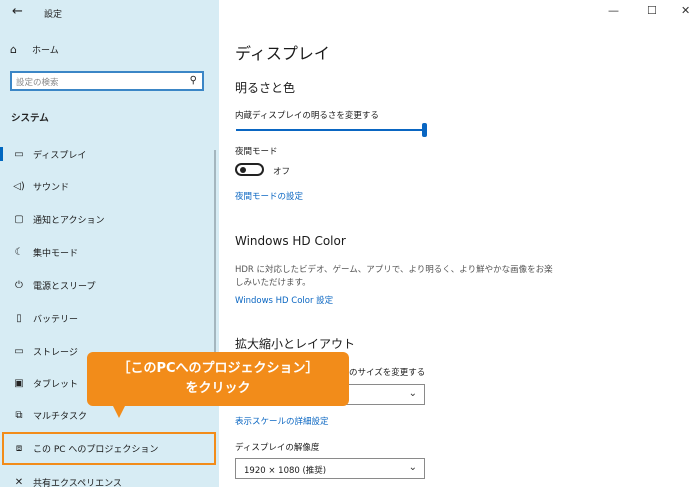 The image size is (700, 487). What do you see at coordinates (55, 352) in the screenshot?
I see `sidebar-item-label: ストレージ` at bounding box center [55, 352].